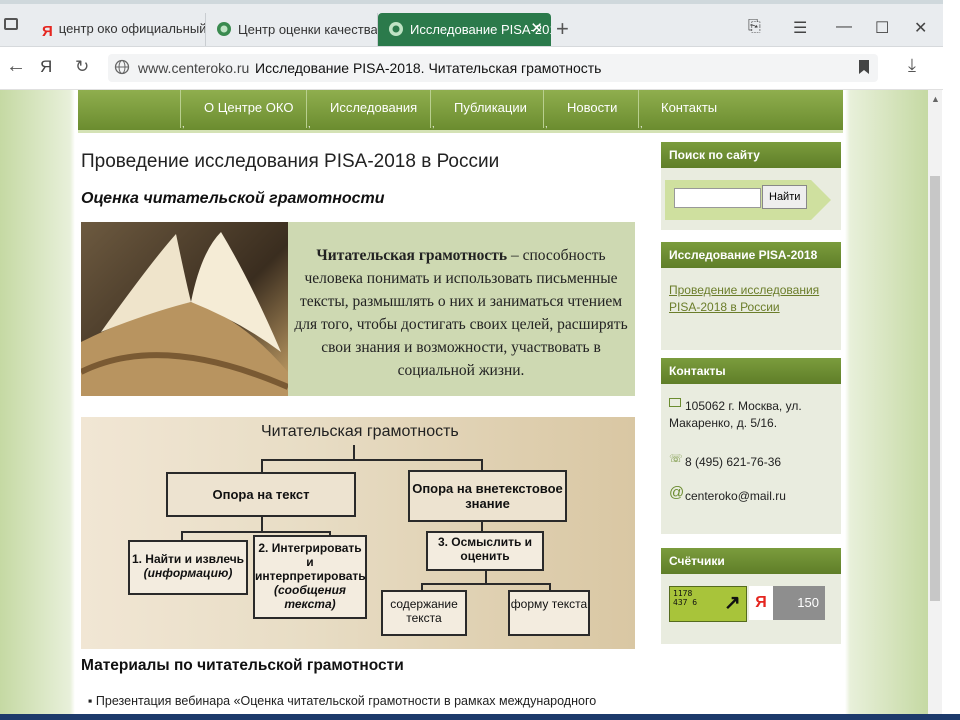 Image resolution: width=960 pixels, height=720 pixels. What do you see at coordinates (549, 604) in the screenshot?
I see `form-label: форму текста` at bounding box center [549, 604].